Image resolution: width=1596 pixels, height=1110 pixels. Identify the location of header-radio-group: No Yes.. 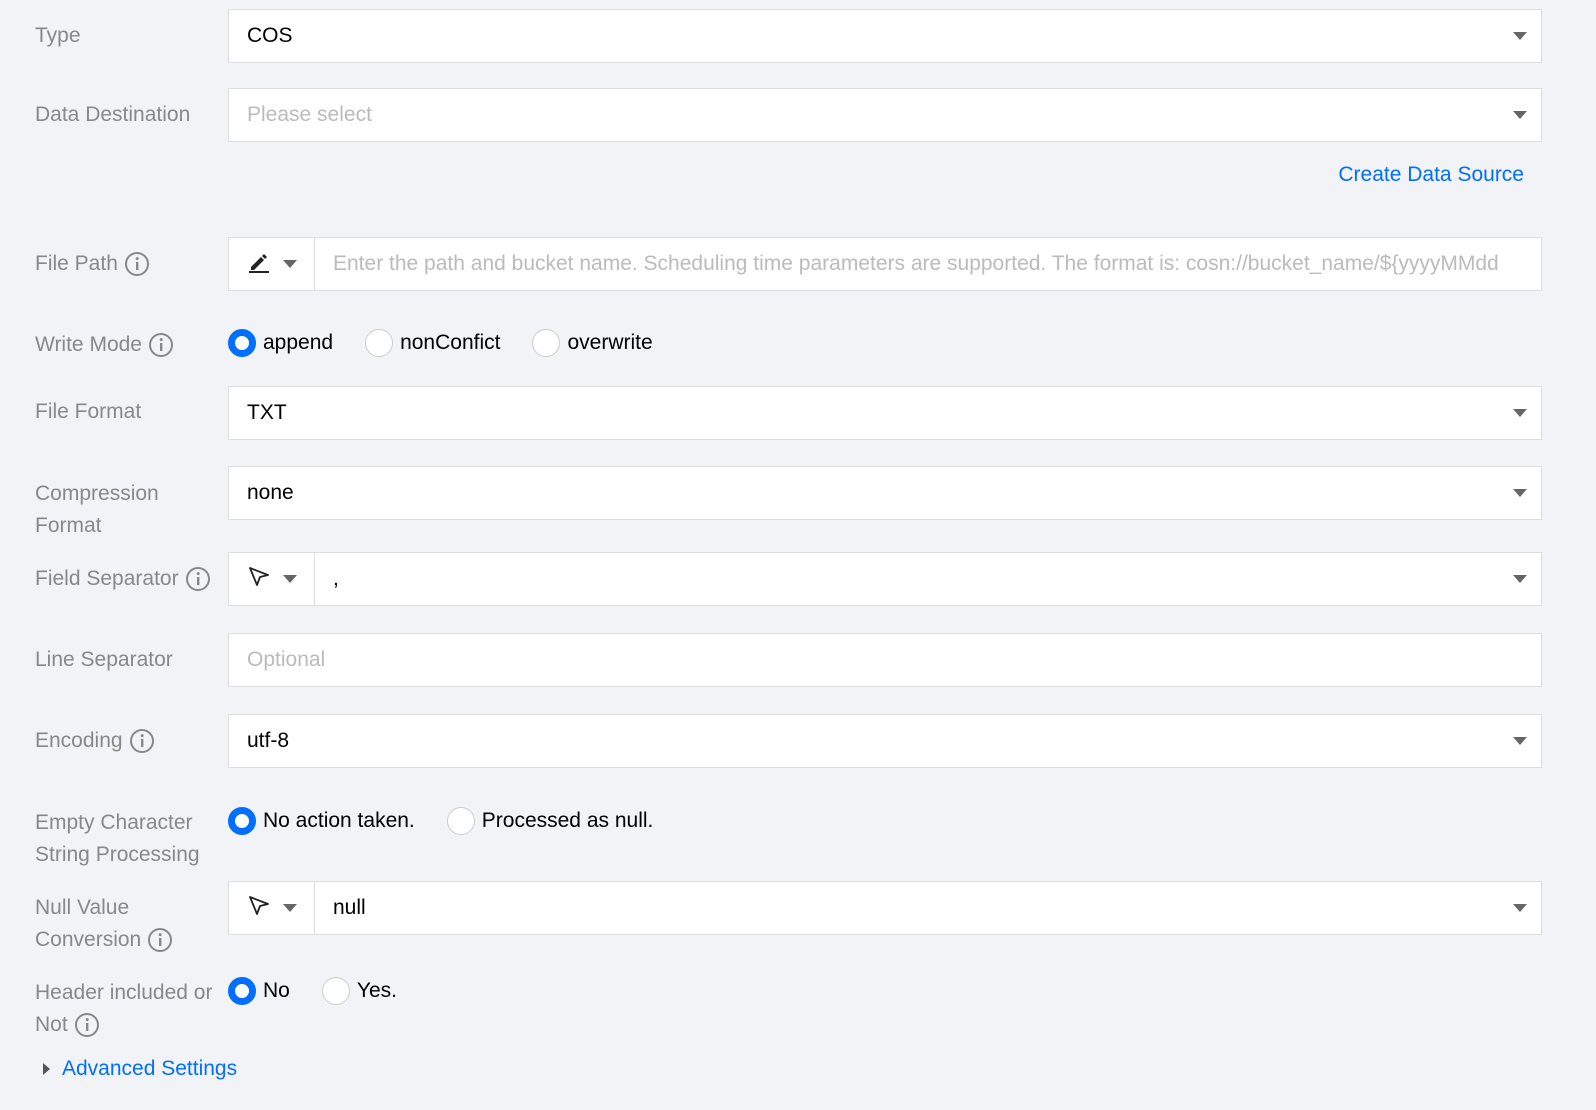
(328, 991).